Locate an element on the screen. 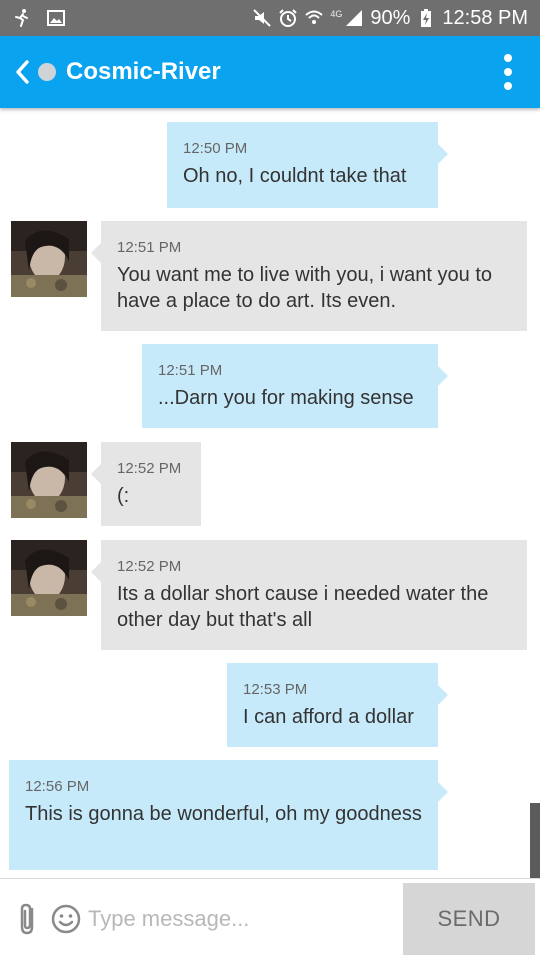  overflow-menu-button is located at coordinates (508, 72).